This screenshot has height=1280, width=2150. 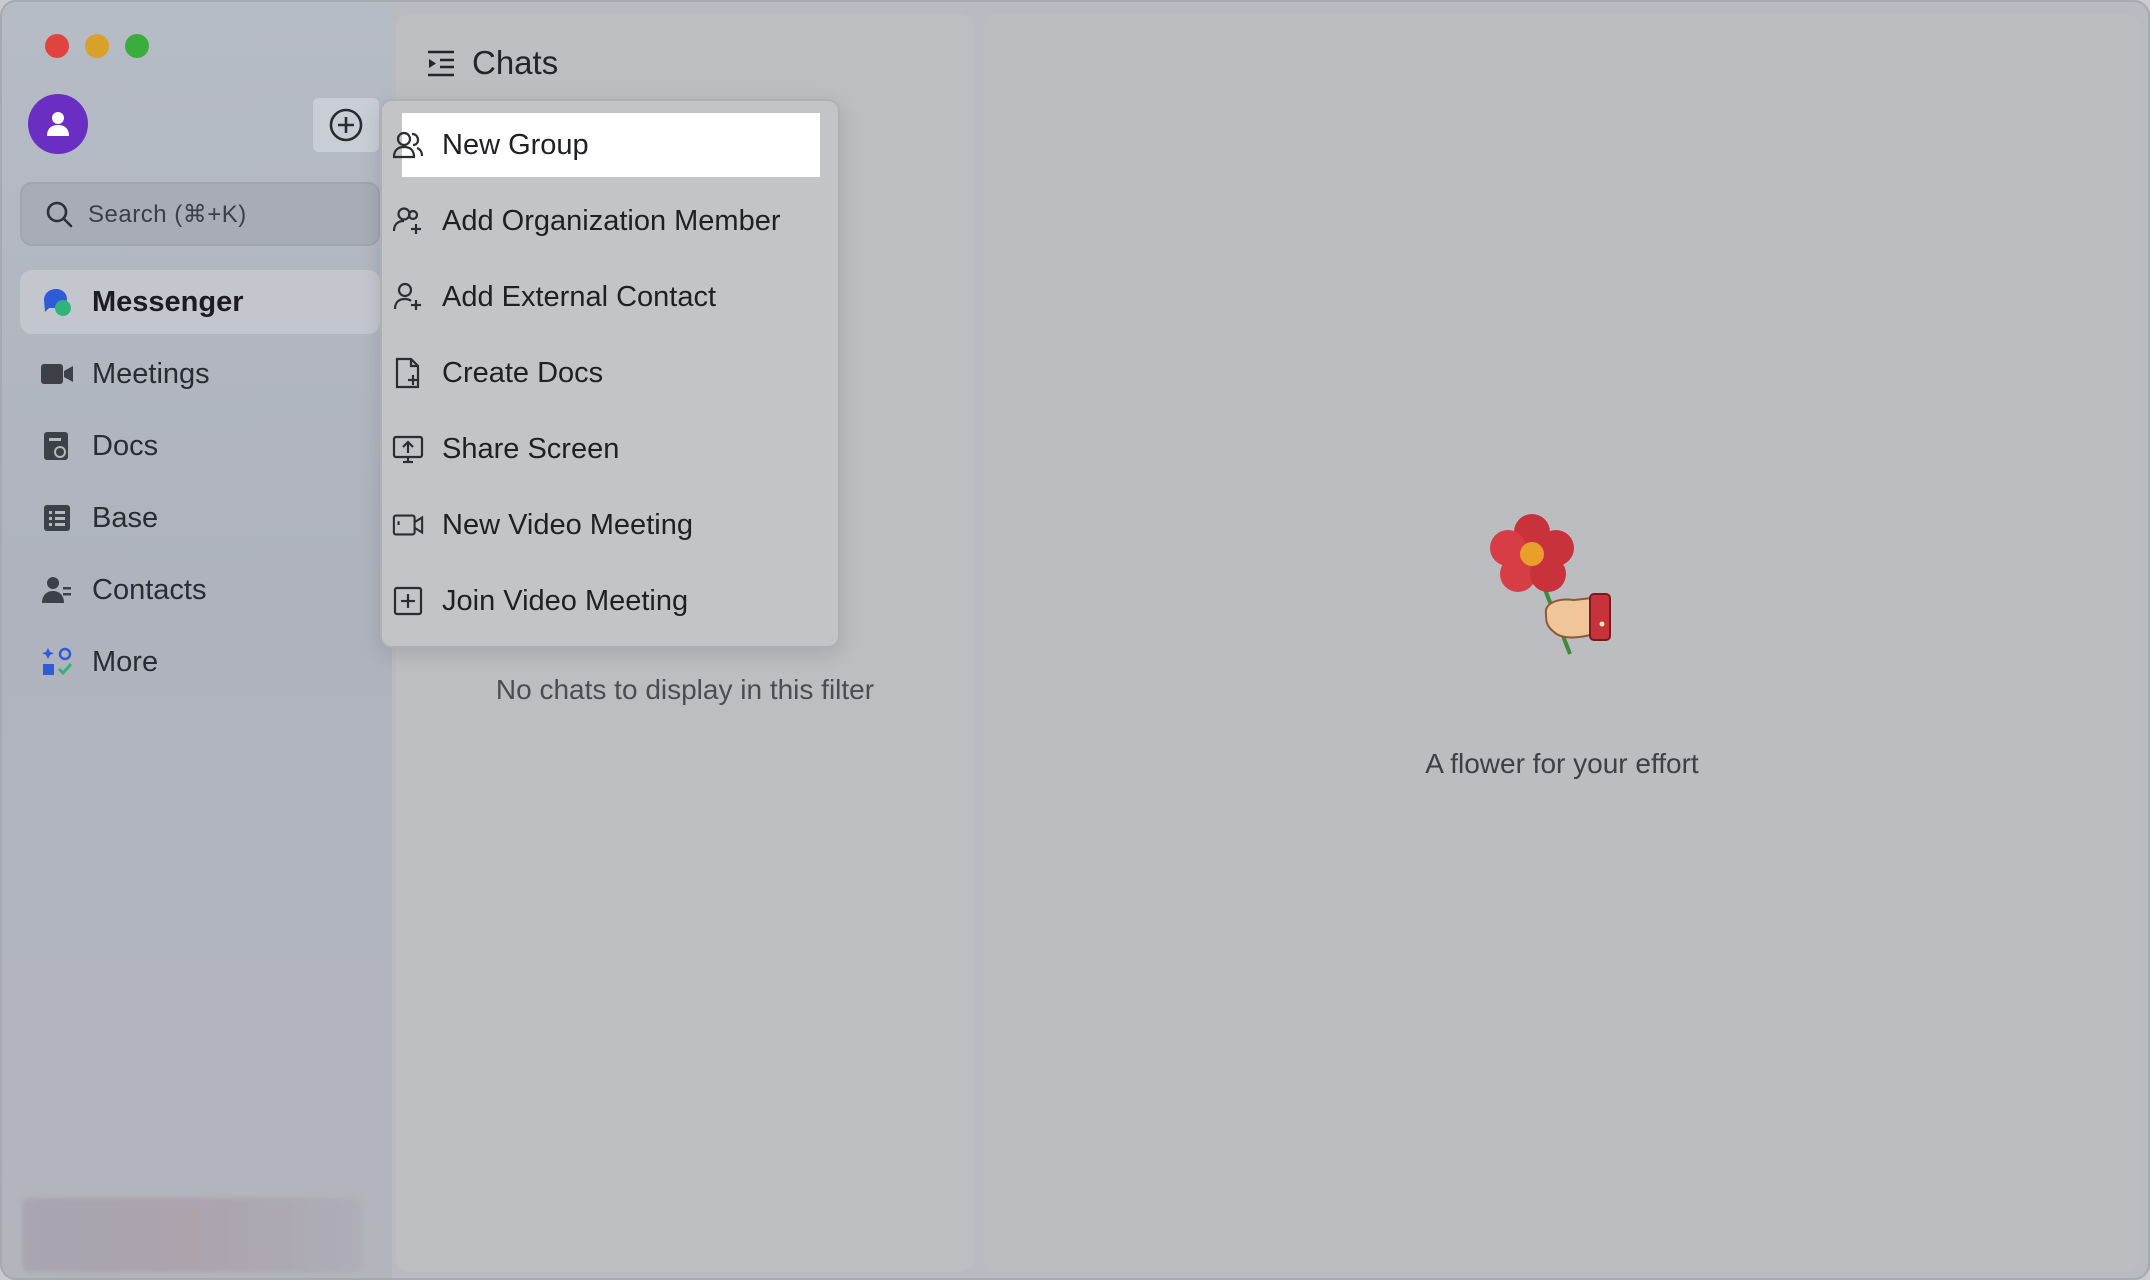 I want to click on more-apps-icon, so click(x=57, y=662).